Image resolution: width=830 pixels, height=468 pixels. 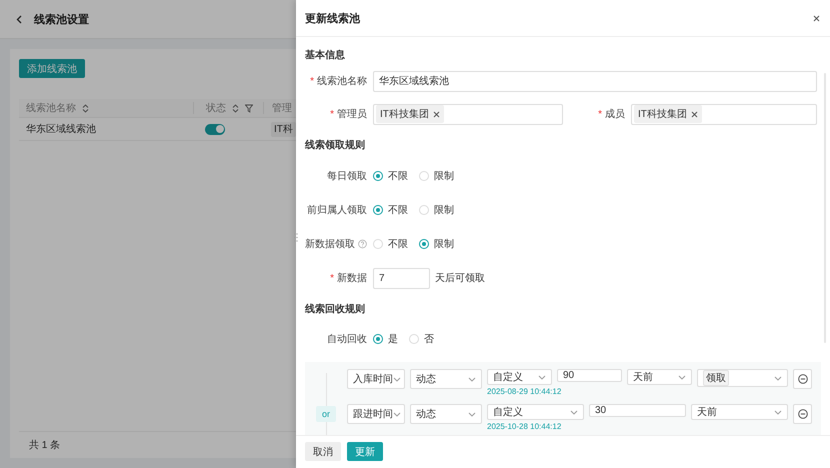 I want to click on tag: 领取, so click(x=716, y=378).